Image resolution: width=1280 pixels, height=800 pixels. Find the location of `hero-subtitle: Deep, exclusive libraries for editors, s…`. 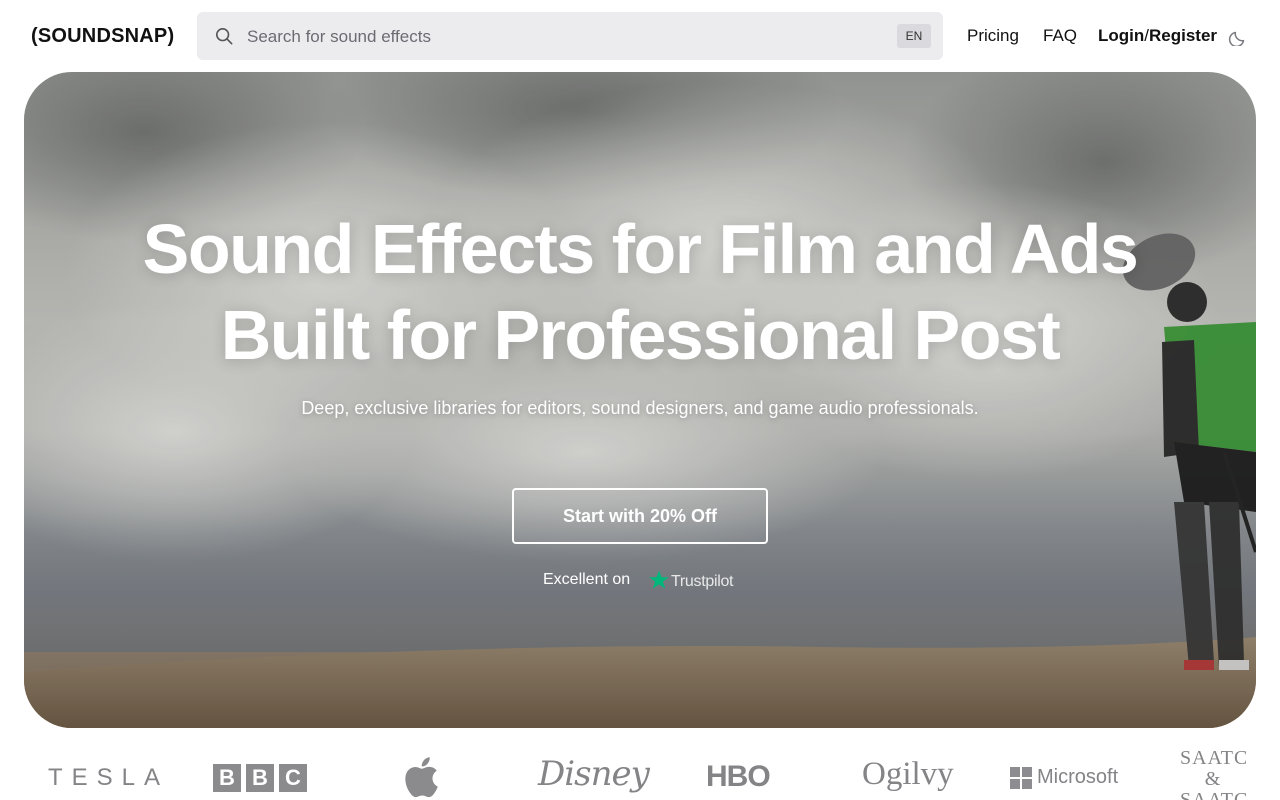

hero-subtitle: Deep, exclusive libraries for editors, s… is located at coordinates (640, 408).